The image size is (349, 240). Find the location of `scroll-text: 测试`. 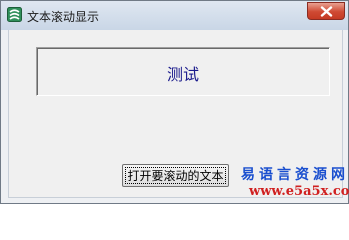

scroll-text: 测试 is located at coordinates (182, 74).